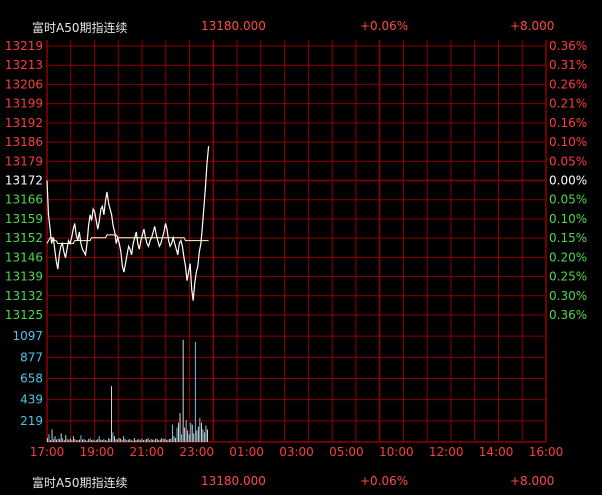 The image size is (602, 495). I want to click on percent-tick-label: 0.00%, so click(568, 181).